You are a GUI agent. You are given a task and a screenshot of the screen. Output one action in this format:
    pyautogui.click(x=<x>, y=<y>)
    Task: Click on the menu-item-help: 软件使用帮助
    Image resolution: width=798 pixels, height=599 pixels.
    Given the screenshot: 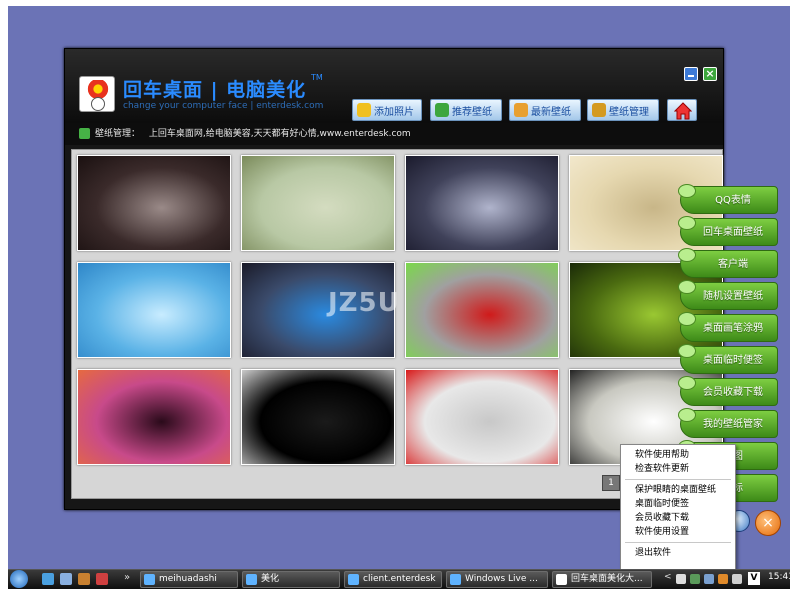 What is the action you would take?
    pyautogui.click(x=678, y=455)
    